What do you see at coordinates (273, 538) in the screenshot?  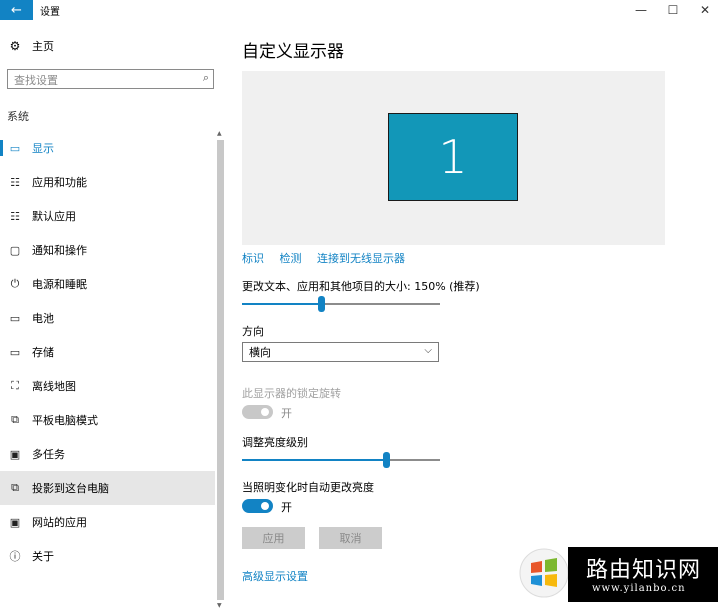 I see `apply-button: 应用` at bounding box center [273, 538].